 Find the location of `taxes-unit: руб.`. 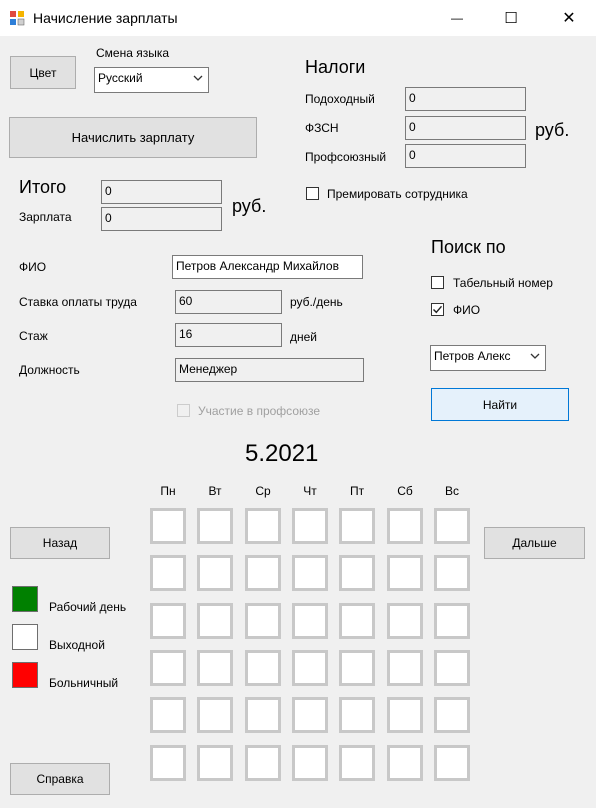

taxes-unit: руб. is located at coordinates (552, 130).